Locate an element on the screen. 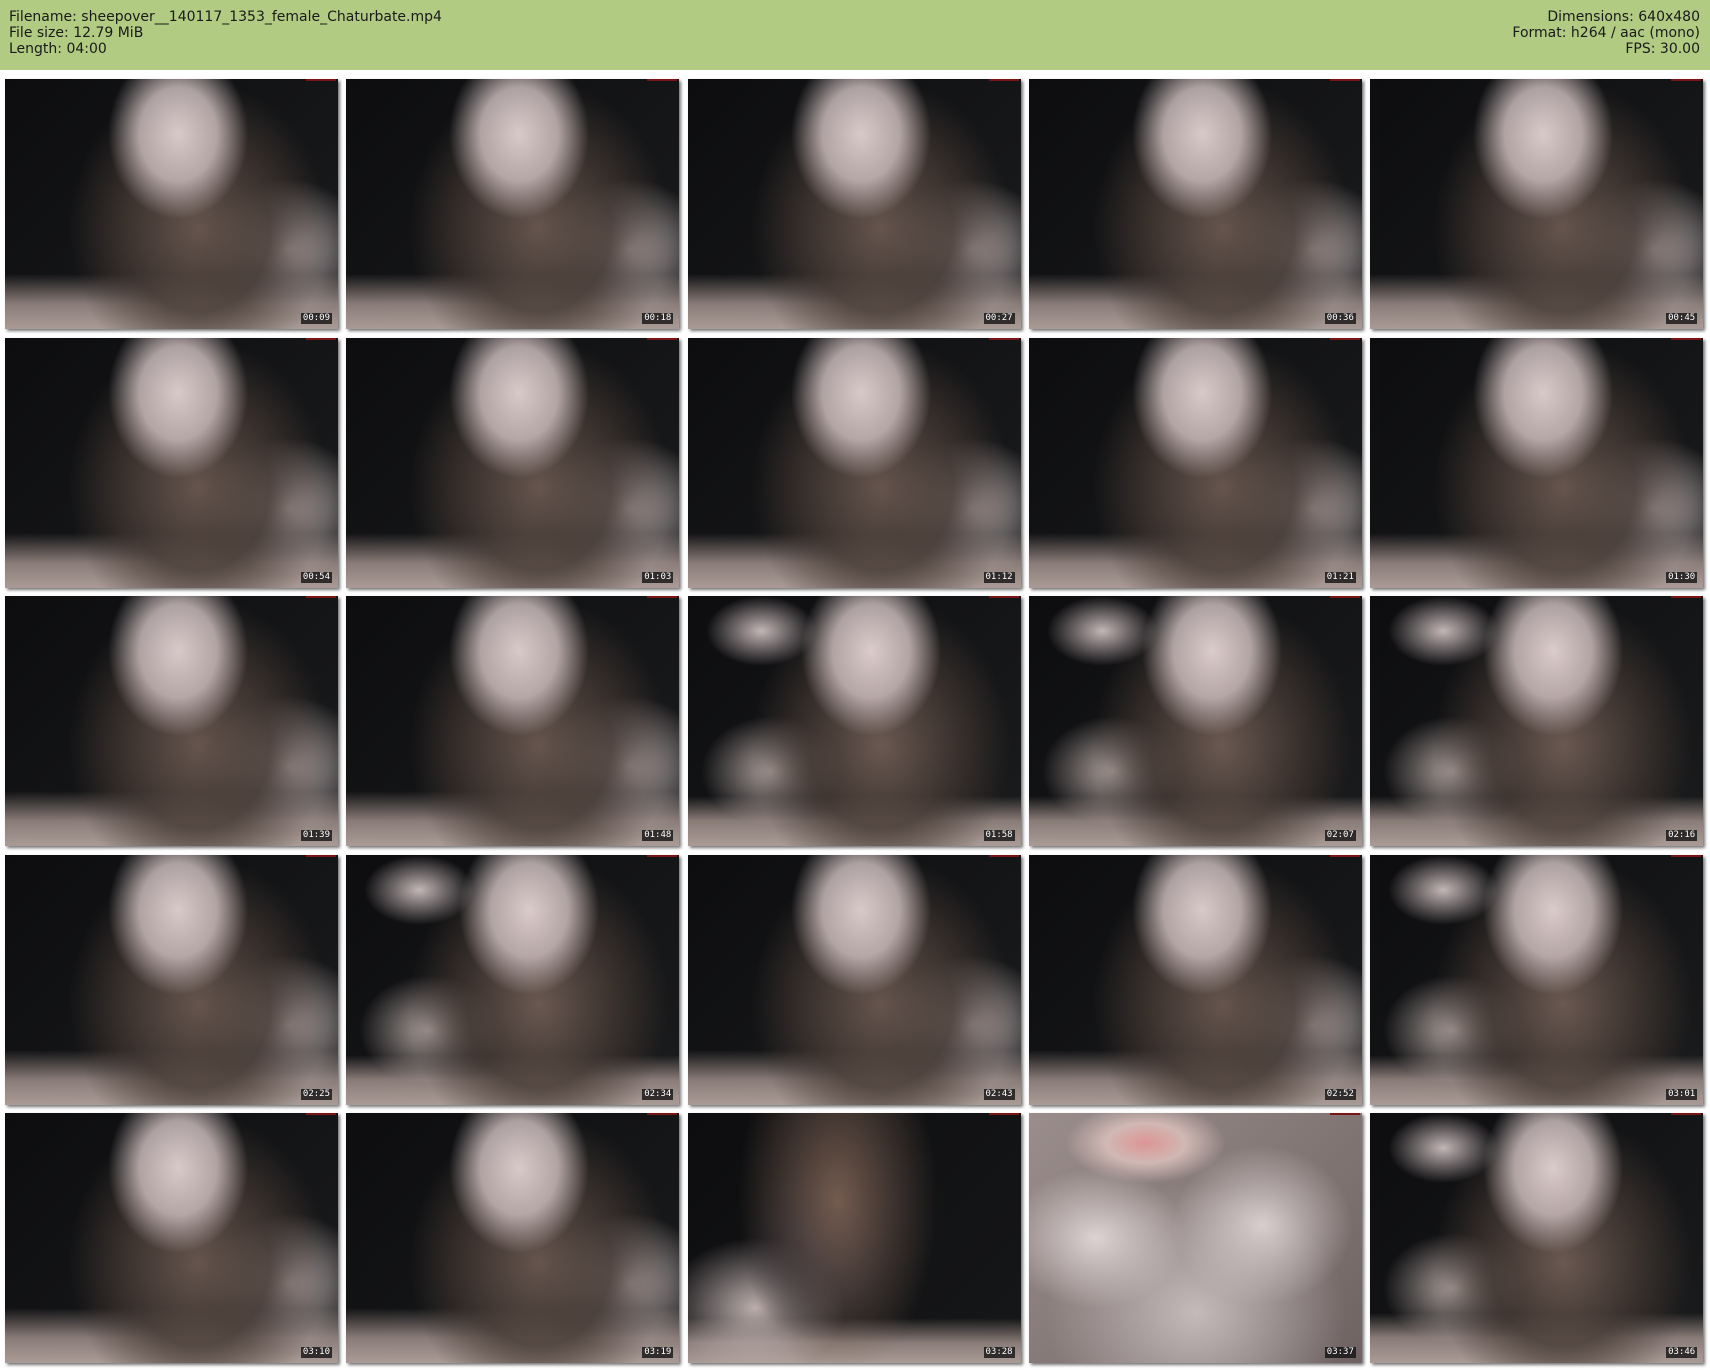 The height and width of the screenshot is (1370, 1710). video-thumbnail: 00:09 is located at coordinates (171, 204).